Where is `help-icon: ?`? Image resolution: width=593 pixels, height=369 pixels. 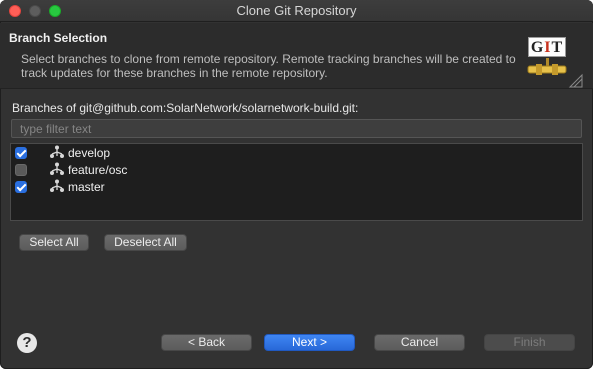 help-icon: ? is located at coordinates (27, 343).